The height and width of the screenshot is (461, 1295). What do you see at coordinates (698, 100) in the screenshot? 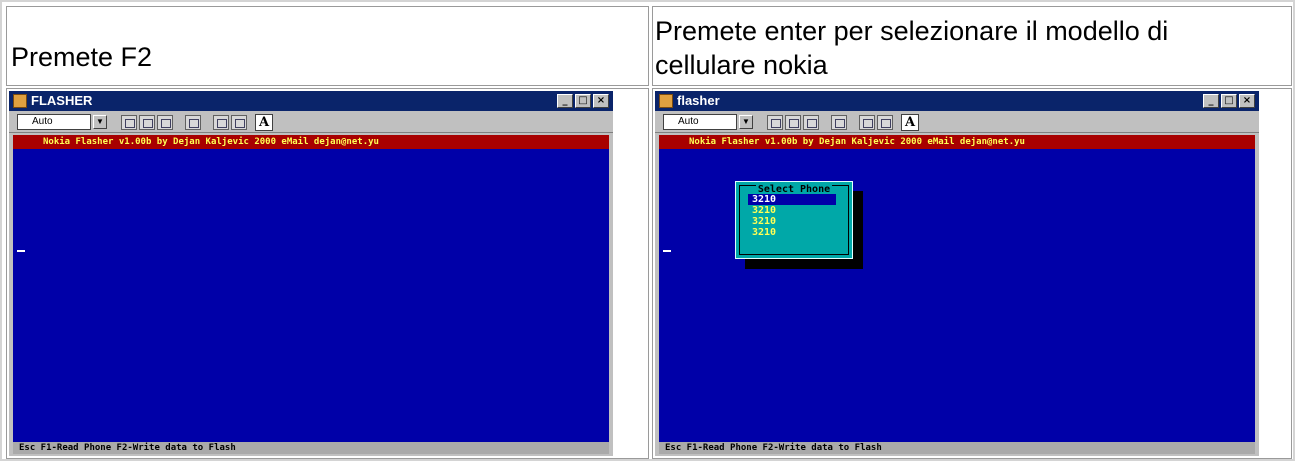
I see `window-title: flasher` at bounding box center [698, 100].